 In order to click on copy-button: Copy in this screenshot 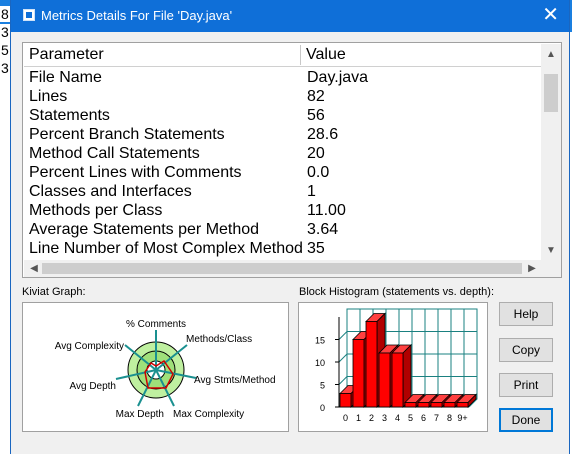, I will do `click(526, 350)`.